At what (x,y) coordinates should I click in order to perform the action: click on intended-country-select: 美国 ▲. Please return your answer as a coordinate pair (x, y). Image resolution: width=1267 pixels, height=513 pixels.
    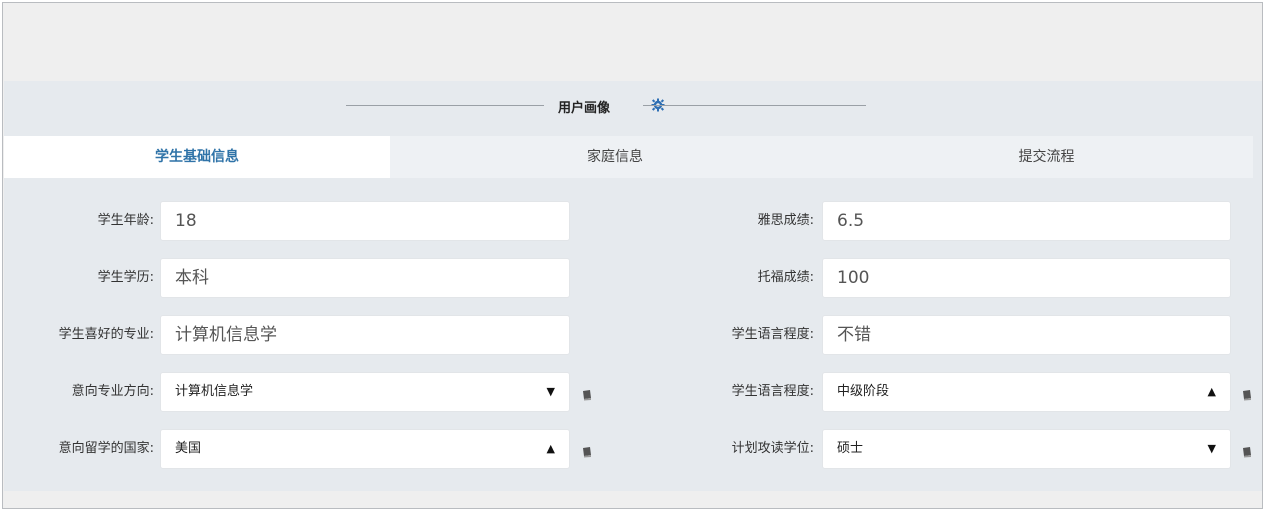
    Looking at the image, I should click on (365, 449).